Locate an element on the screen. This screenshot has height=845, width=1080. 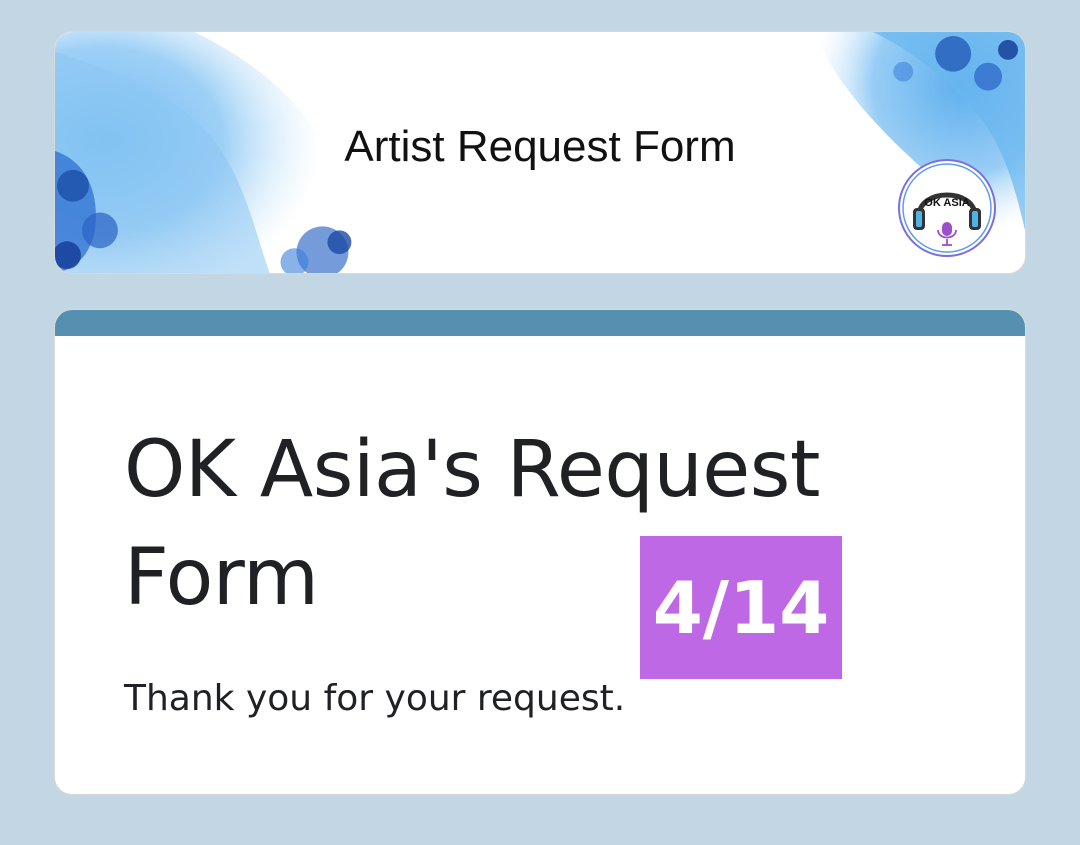
confirmation-message: Thank you for your request. is located at coordinates (375, 698).